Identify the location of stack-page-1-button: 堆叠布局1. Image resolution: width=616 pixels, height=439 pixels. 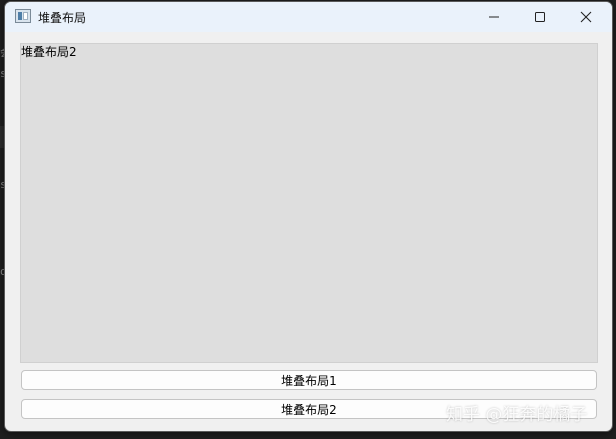
(309, 380).